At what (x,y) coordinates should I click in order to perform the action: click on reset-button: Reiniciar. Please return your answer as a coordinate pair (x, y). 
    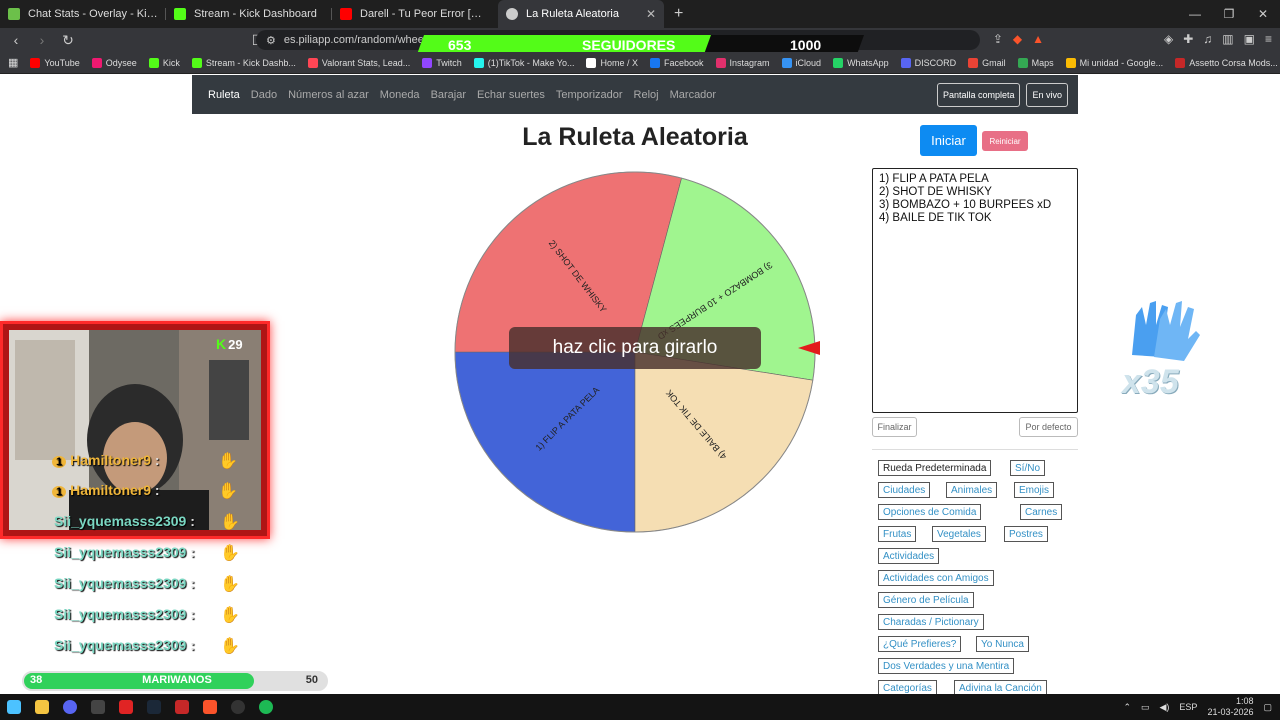
    Looking at the image, I should click on (1005, 141).